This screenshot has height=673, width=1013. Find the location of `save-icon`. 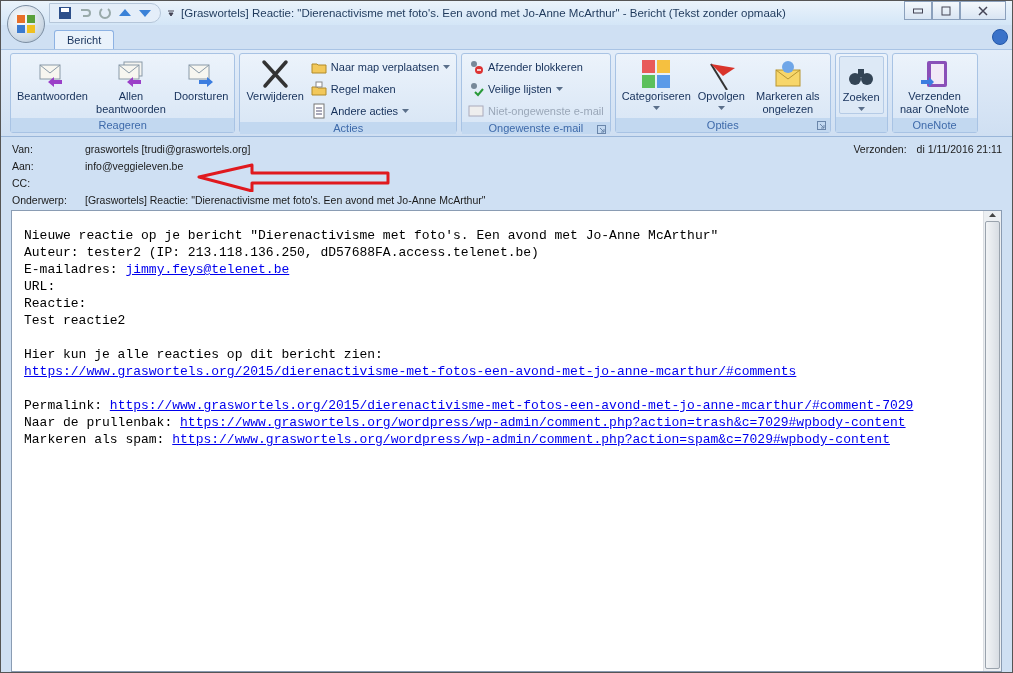

save-icon is located at coordinates (65, 13).